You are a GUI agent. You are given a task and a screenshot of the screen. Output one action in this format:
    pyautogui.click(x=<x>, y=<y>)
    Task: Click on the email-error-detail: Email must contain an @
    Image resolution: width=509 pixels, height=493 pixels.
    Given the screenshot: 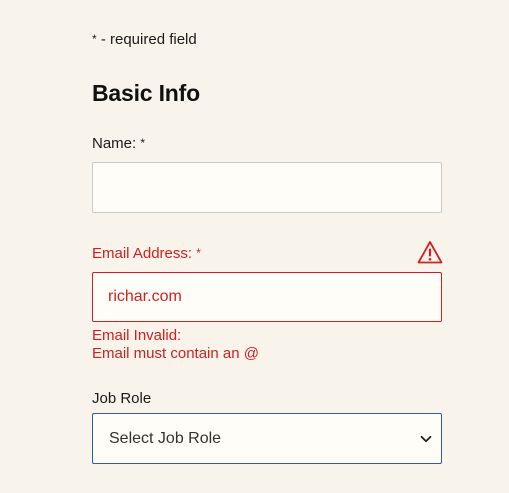 What is the action you would take?
    pyautogui.click(x=175, y=353)
    